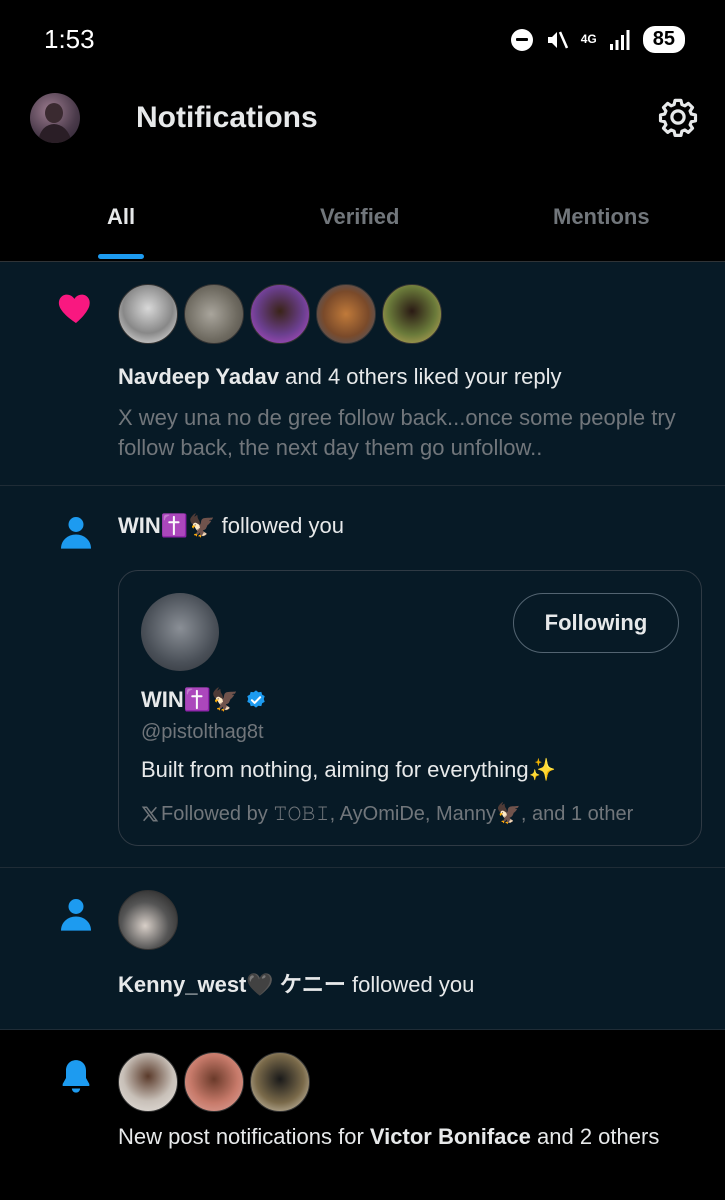 Image resolution: width=725 pixels, height=1200 pixels. What do you see at coordinates (450, 1136) in the screenshot?
I see `actor-name: Victor Boniface` at bounding box center [450, 1136].